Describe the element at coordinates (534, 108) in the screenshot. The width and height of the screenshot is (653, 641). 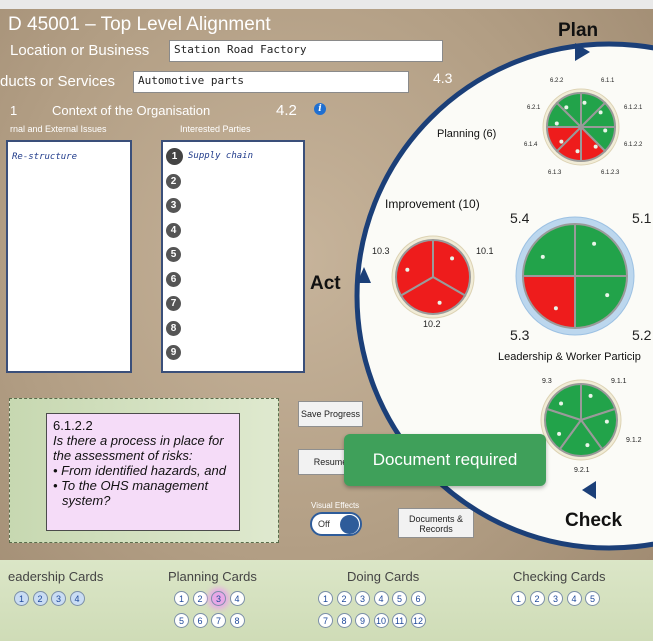
I see `planning-clause-label: 6.2.1` at that location.